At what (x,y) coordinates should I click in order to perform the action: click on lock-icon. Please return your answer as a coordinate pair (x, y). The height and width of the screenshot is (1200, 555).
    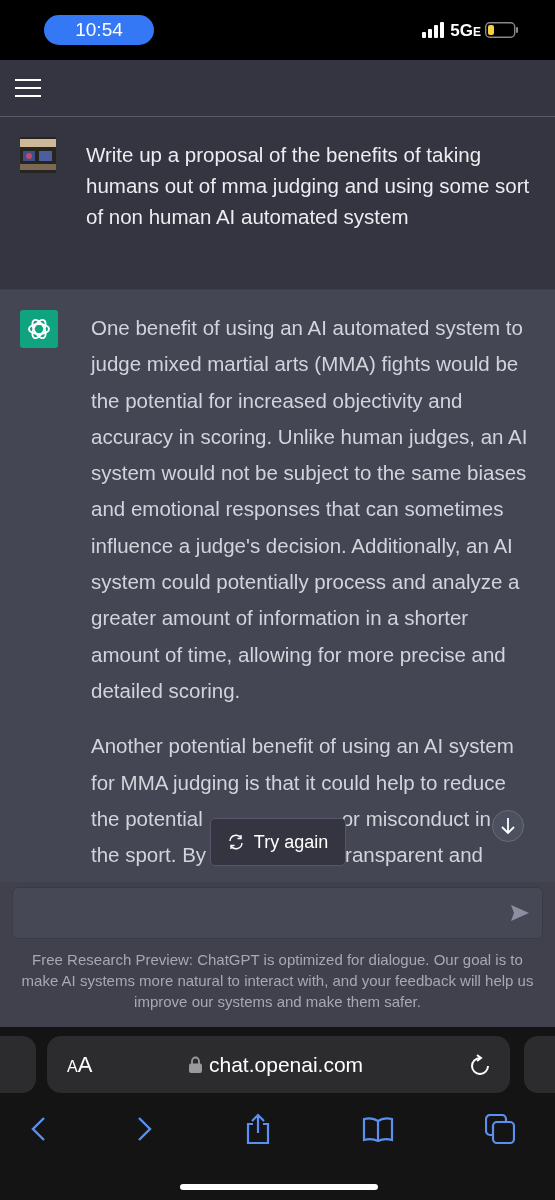
    Looking at the image, I should click on (195, 1064).